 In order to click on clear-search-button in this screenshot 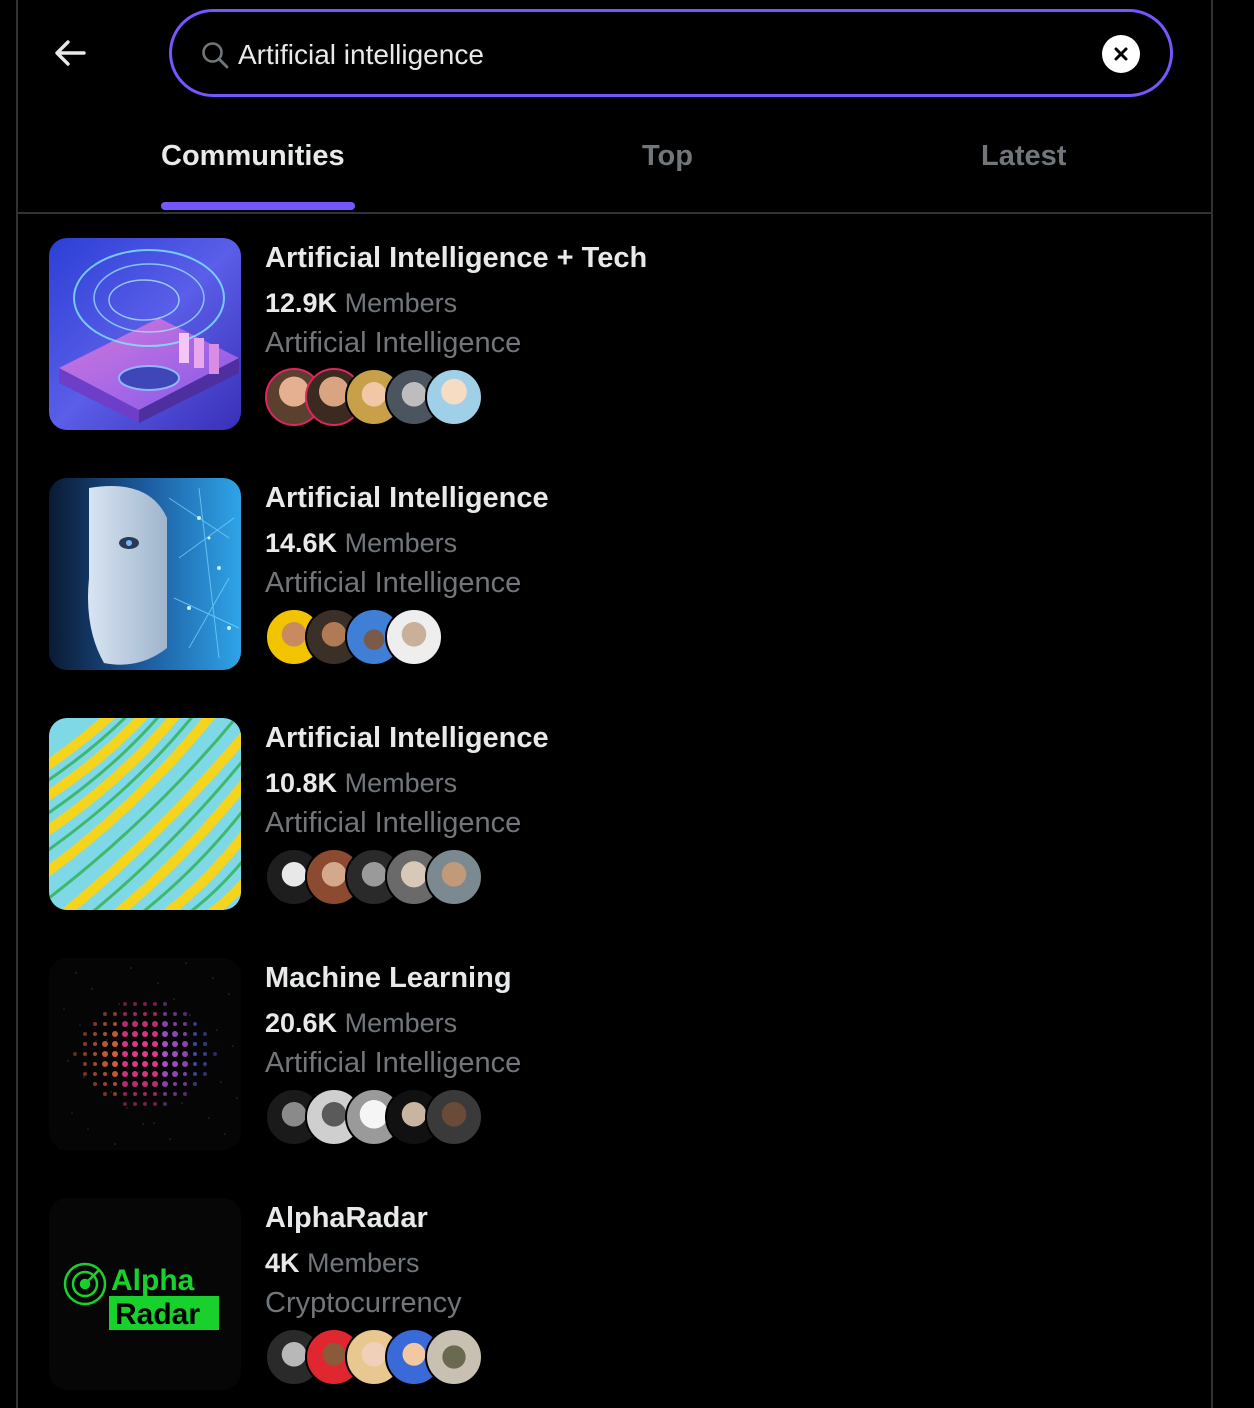, I will do `click(1121, 54)`.